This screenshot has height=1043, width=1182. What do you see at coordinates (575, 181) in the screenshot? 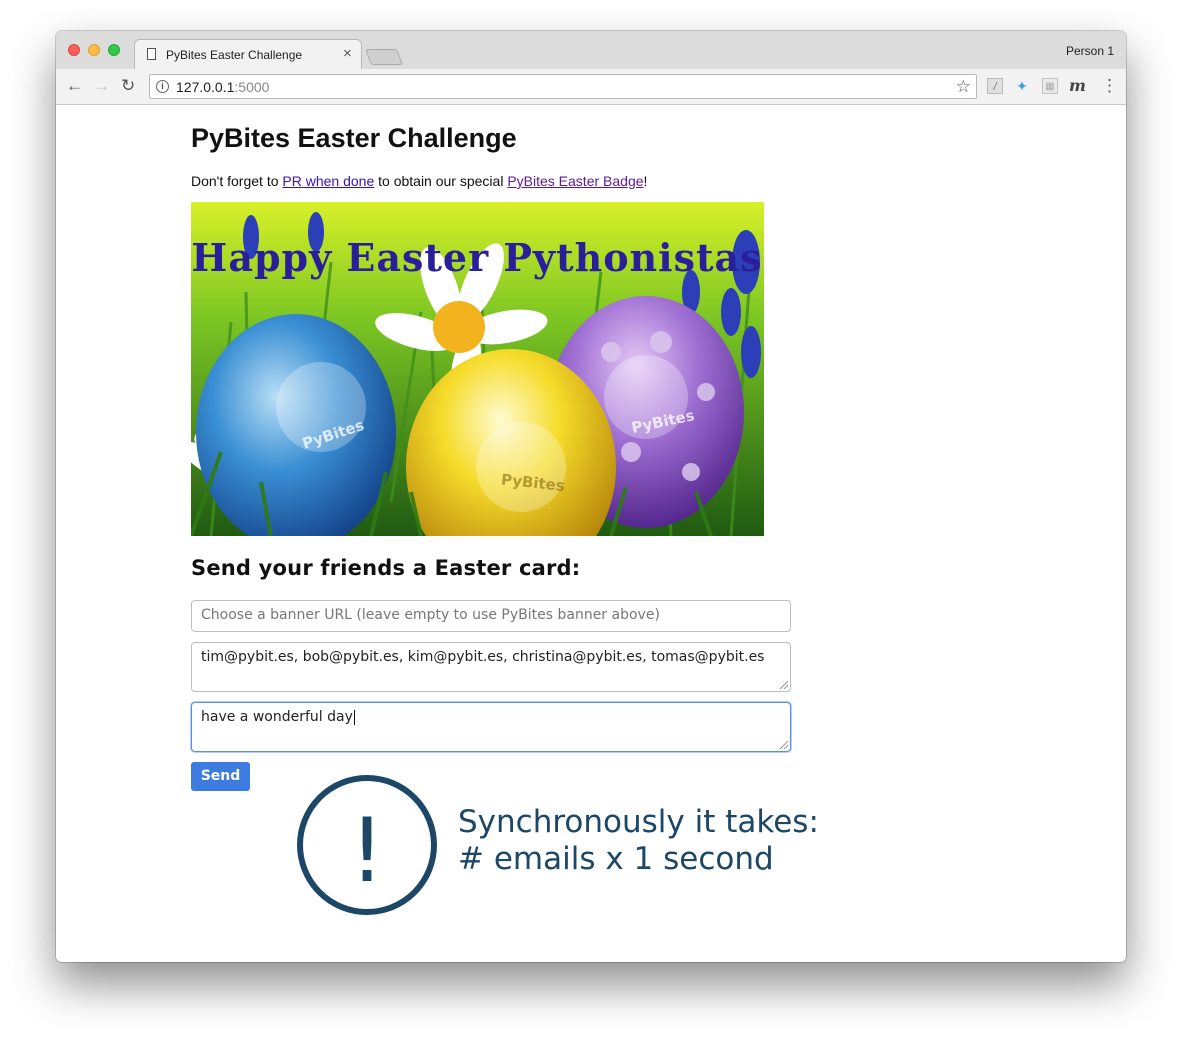
I see `badge-link: PyBites Easter Badge` at bounding box center [575, 181].